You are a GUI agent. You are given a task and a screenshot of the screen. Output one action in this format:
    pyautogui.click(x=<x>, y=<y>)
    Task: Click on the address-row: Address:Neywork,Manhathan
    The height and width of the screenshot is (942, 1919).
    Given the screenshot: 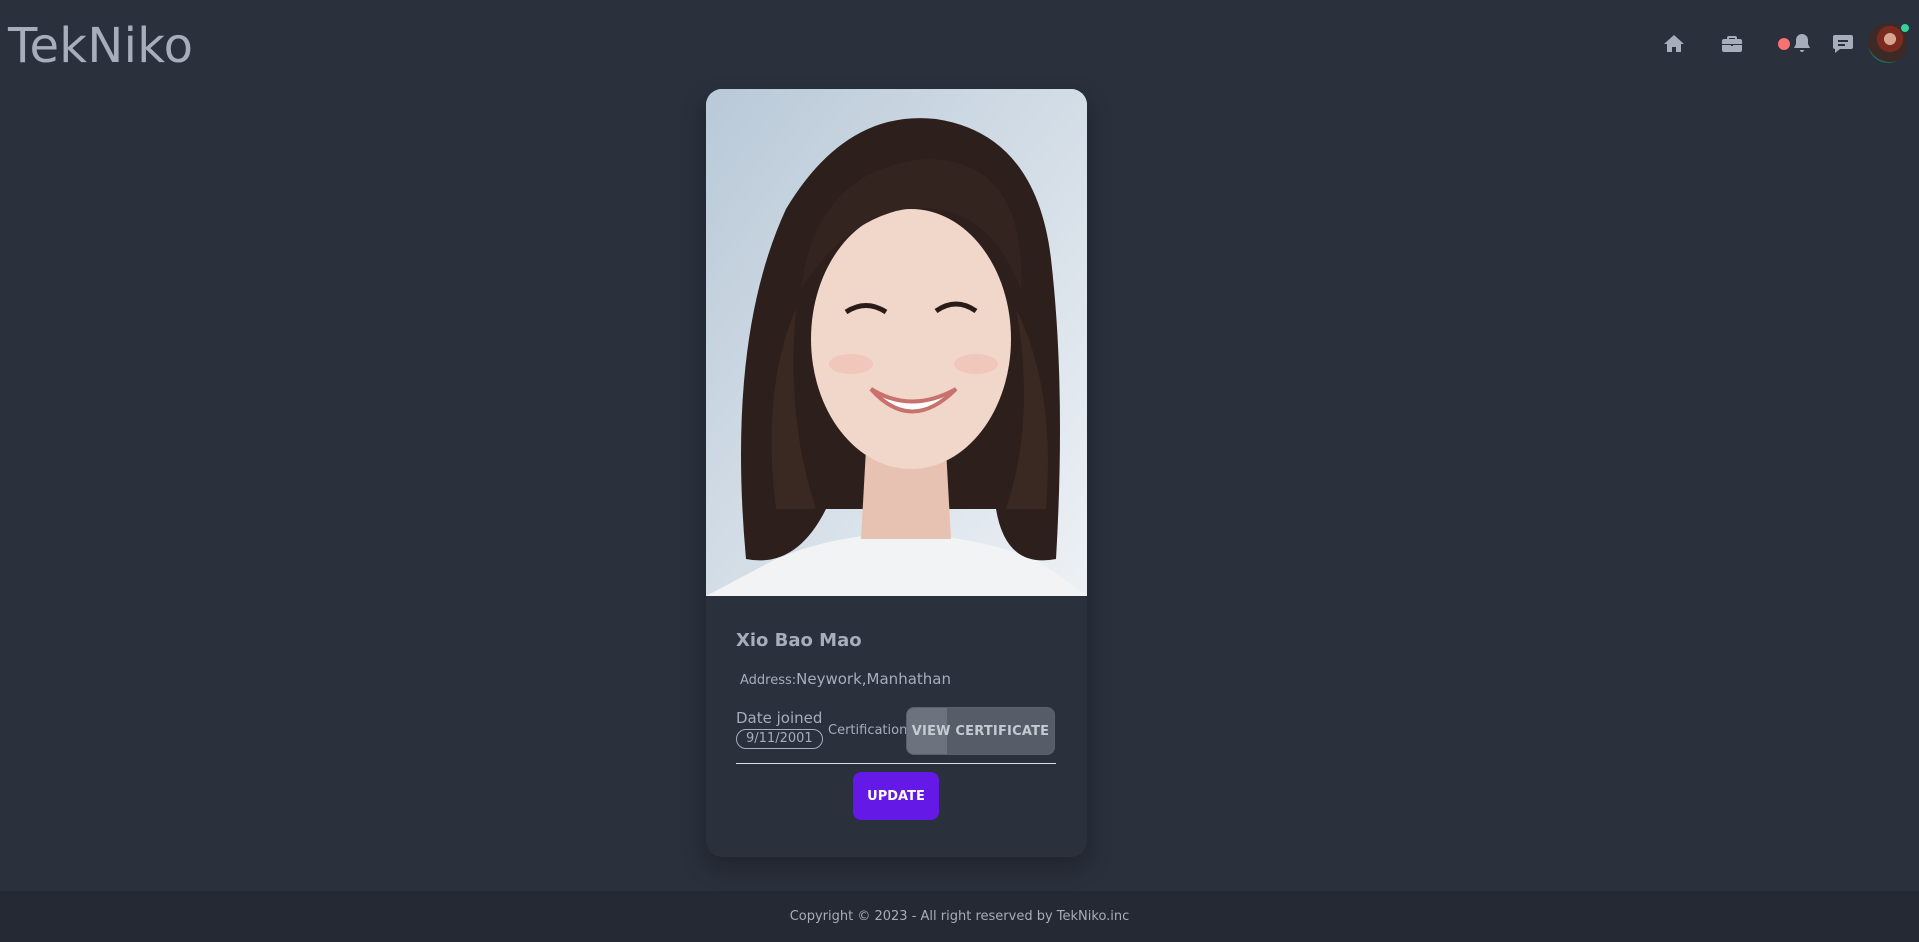 What is the action you would take?
    pyautogui.click(x=896, y=680)
    